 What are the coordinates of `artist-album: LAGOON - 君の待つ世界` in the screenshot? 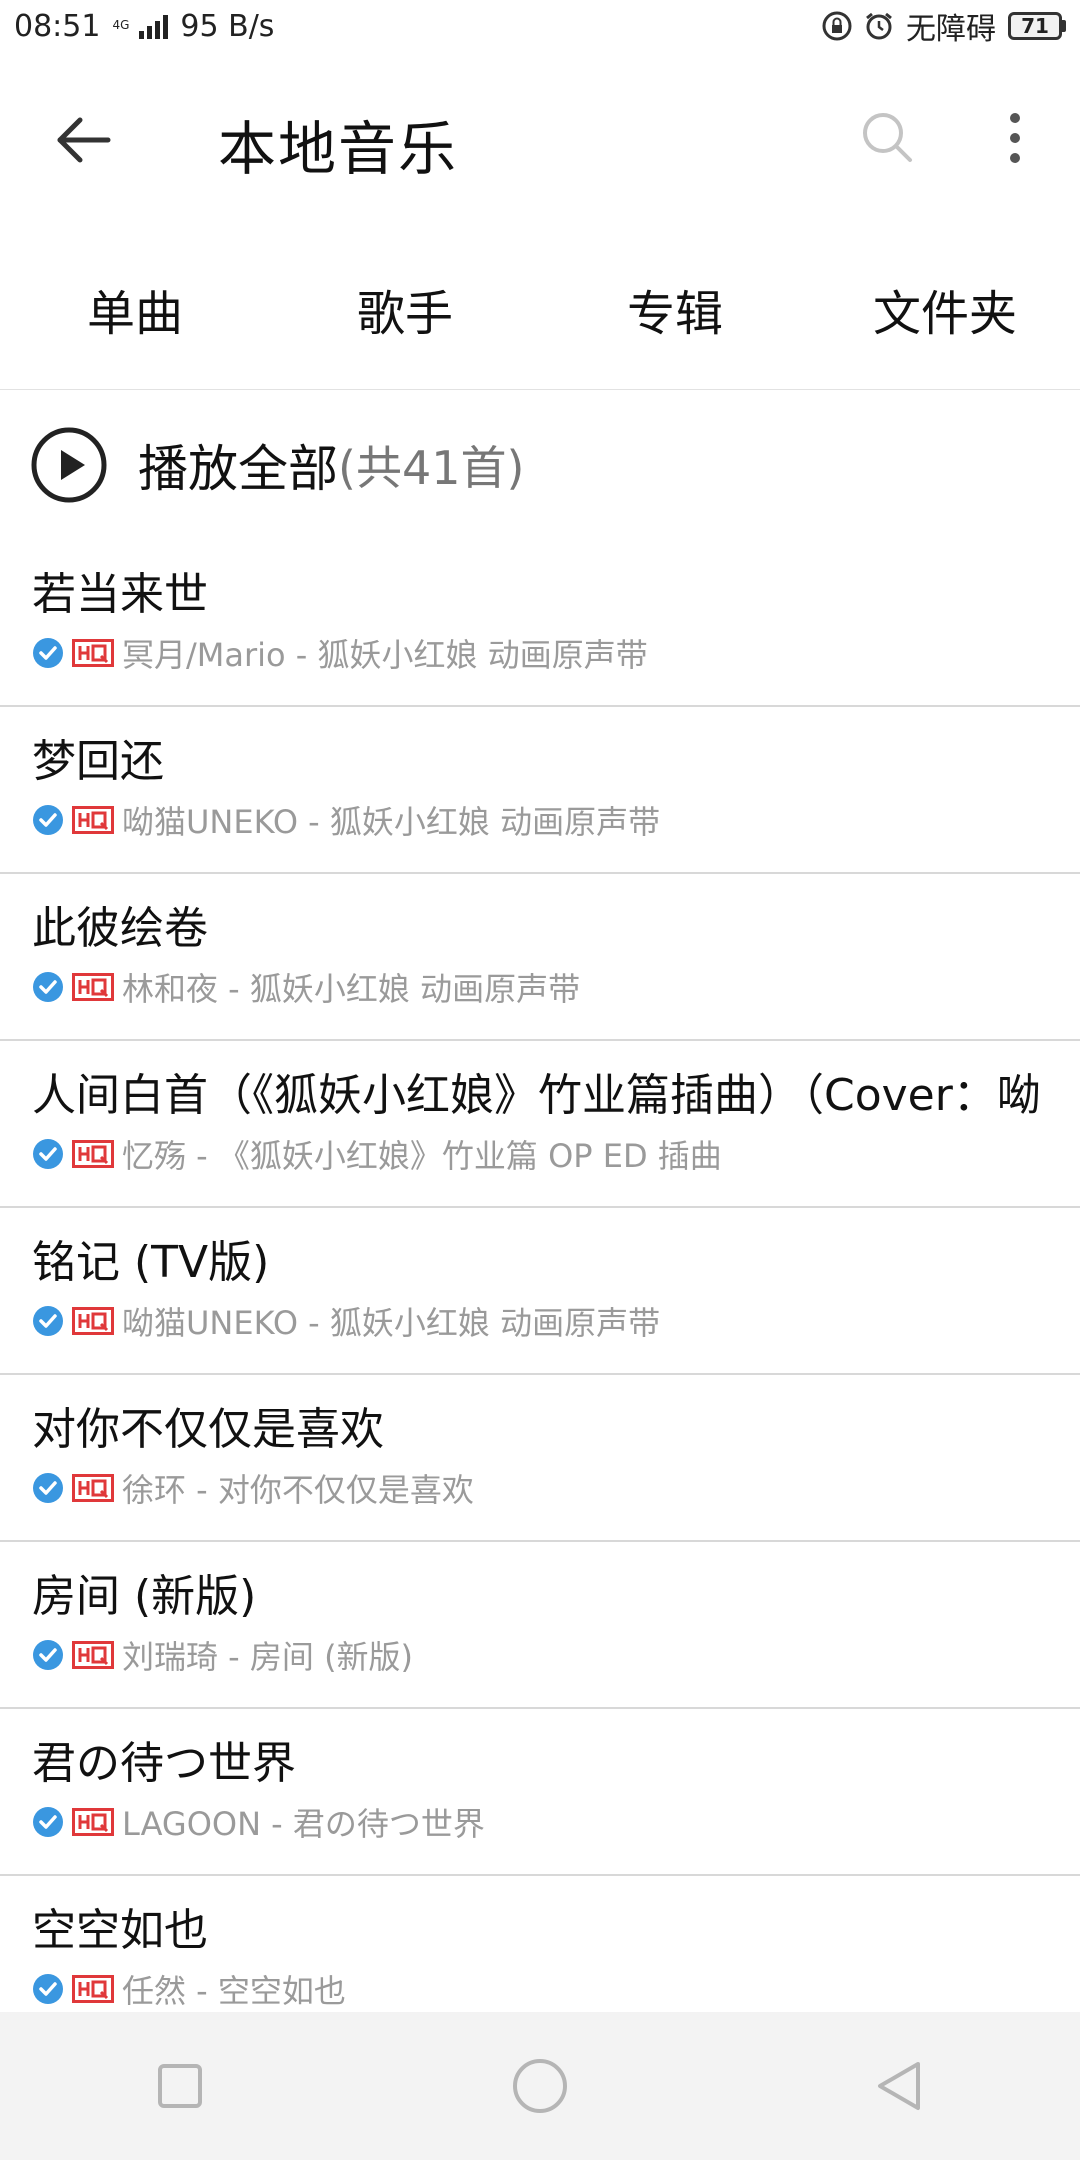 It's located at (303, 1824).